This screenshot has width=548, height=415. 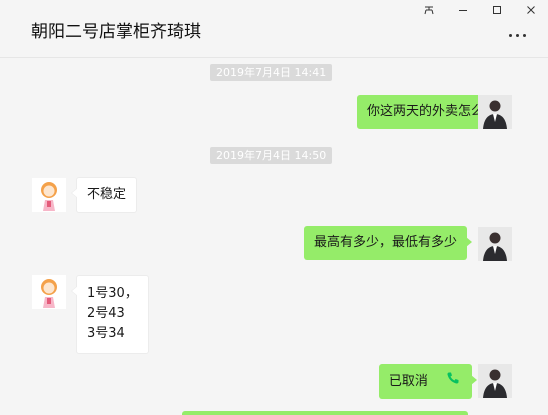 I want to click on message-line: 1号30，, so click(x=112, y=293).